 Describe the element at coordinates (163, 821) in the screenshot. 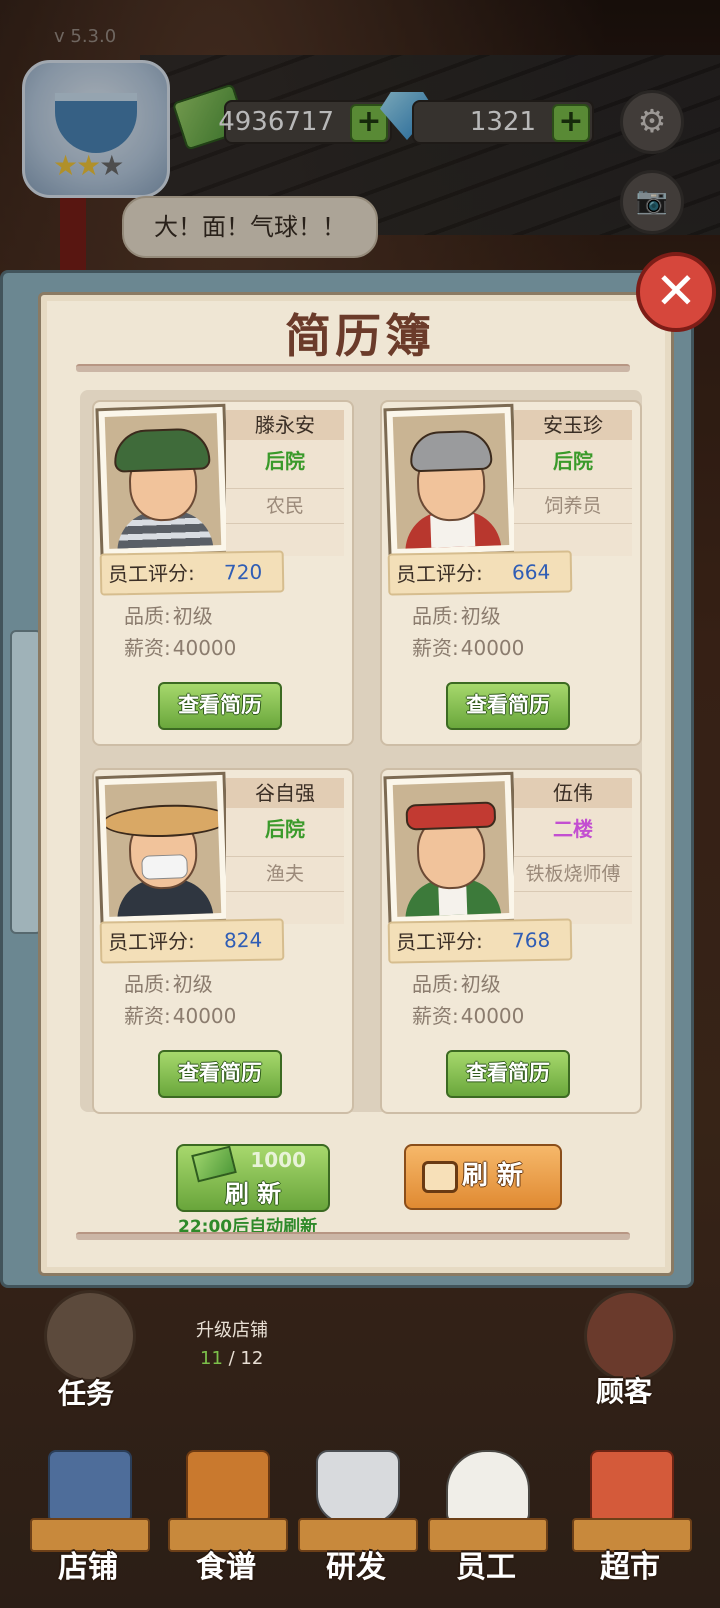

I see `straw-hat-icon` at that location.